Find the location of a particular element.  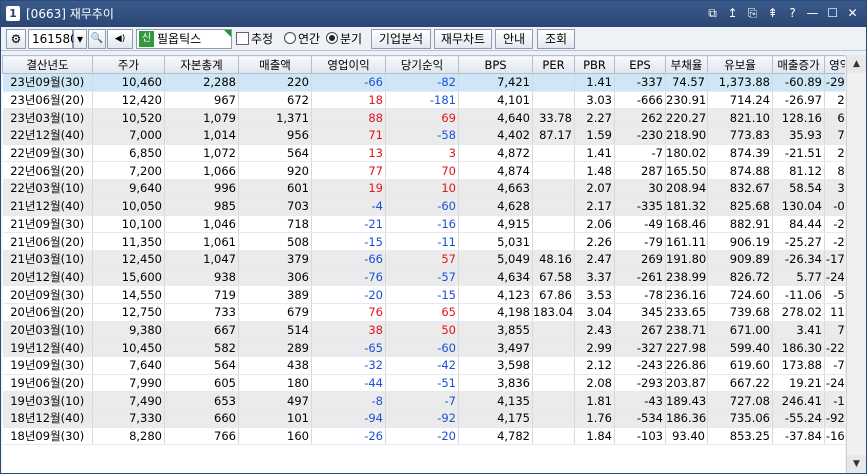

column-header: 부채율 is located at coordinates (686, 64).